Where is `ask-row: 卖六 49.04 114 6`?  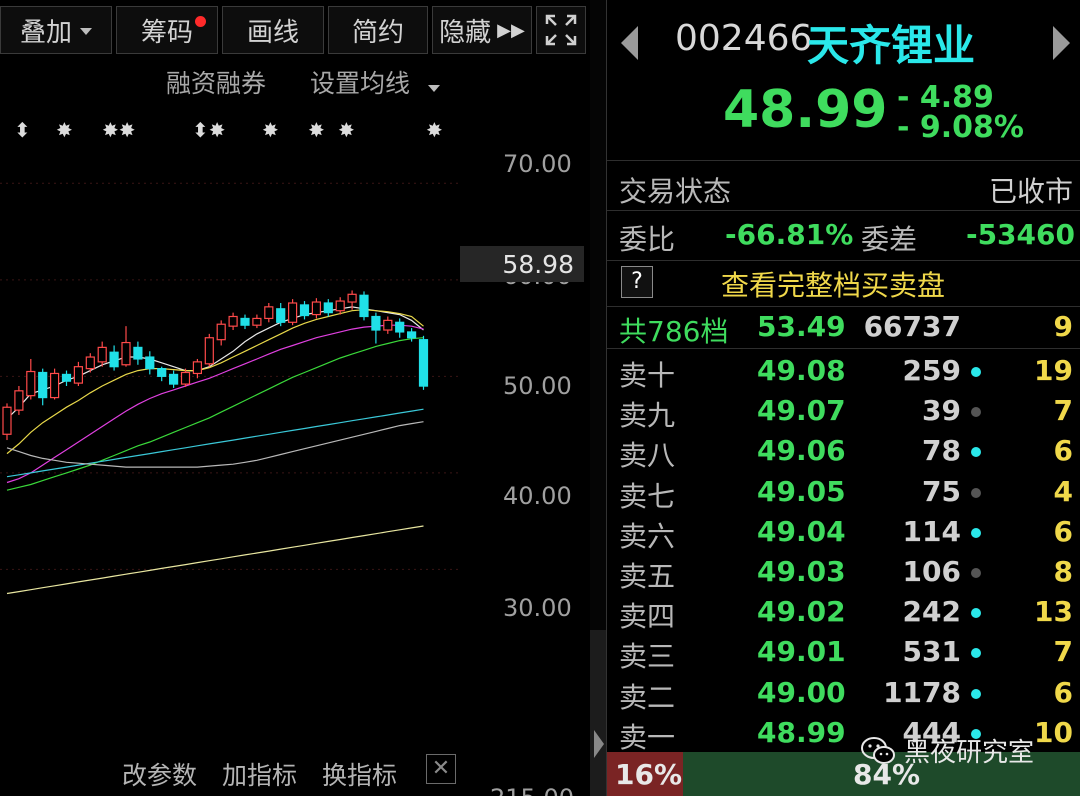 ask-row: 卖六 49.04 114 6 is located at coordinates (843, 535).